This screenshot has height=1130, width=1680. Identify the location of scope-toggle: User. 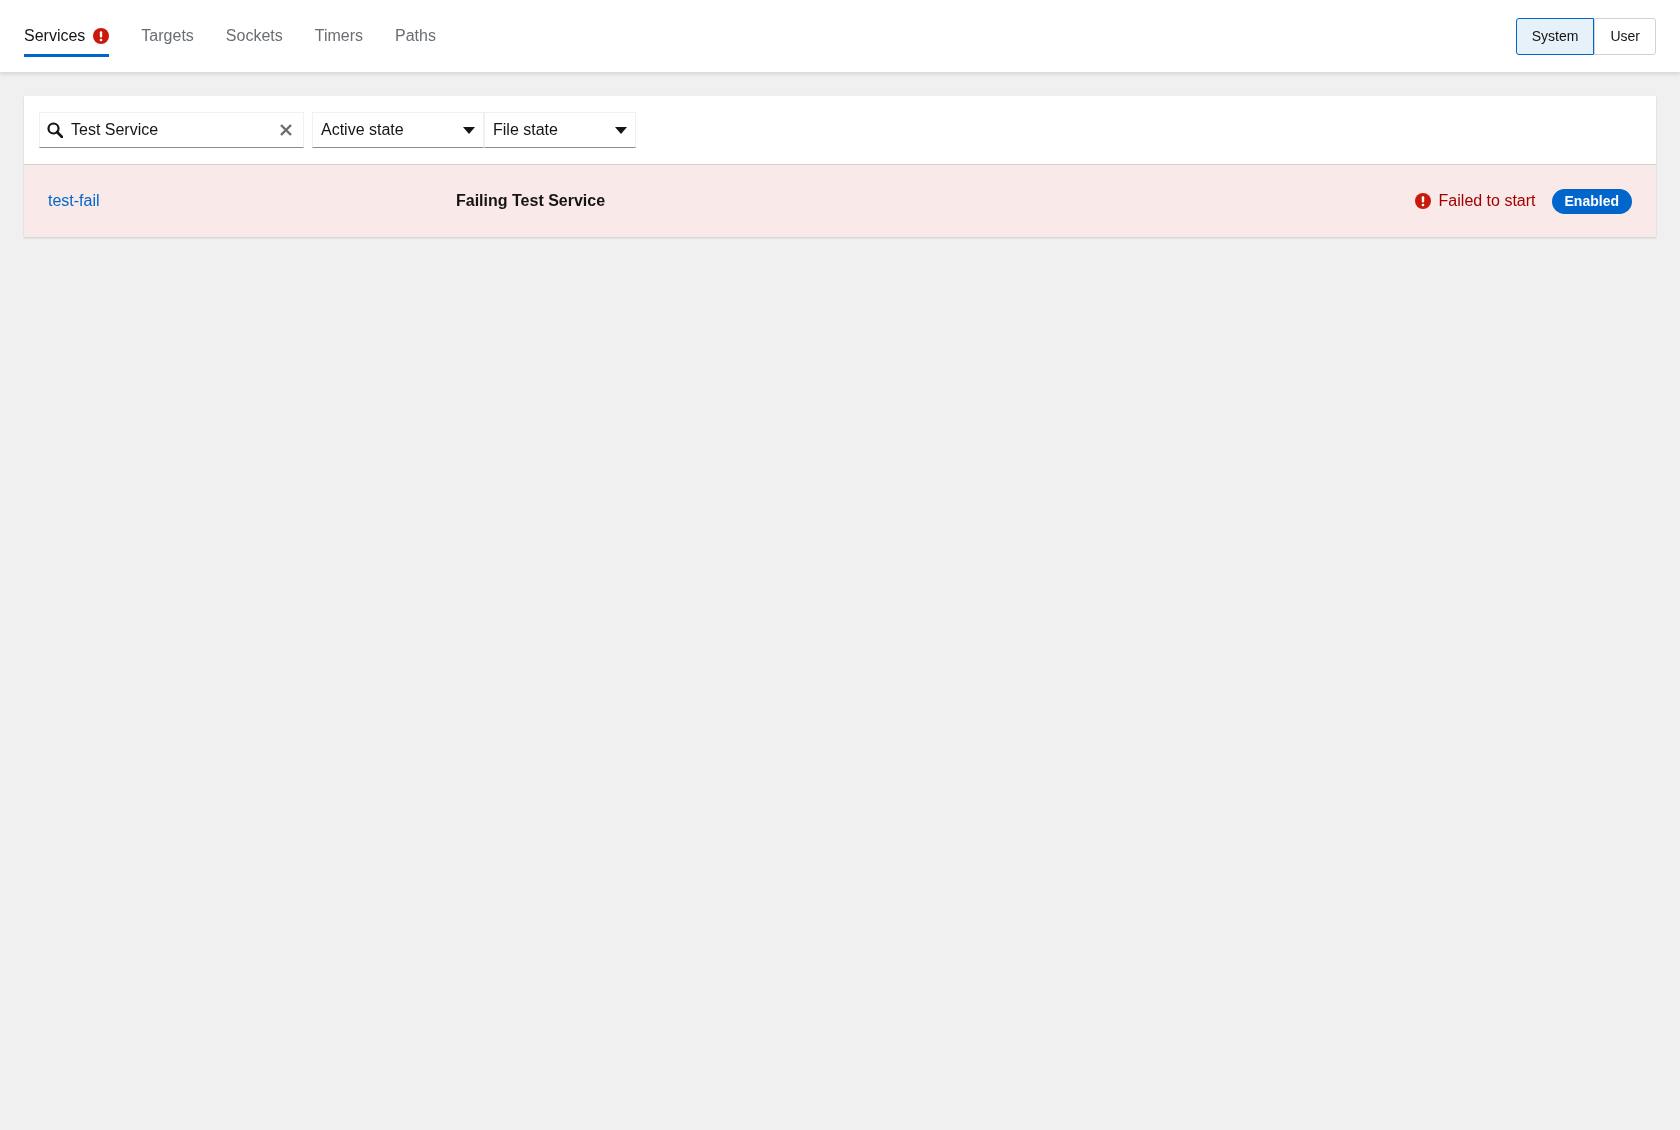
(1625, 36).